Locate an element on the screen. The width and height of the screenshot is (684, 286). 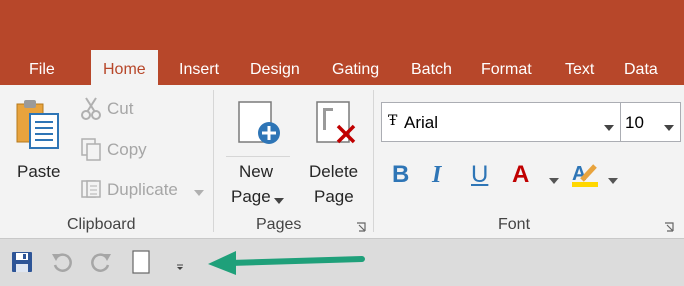
delete-page-button is located at coordinates (338, 124).